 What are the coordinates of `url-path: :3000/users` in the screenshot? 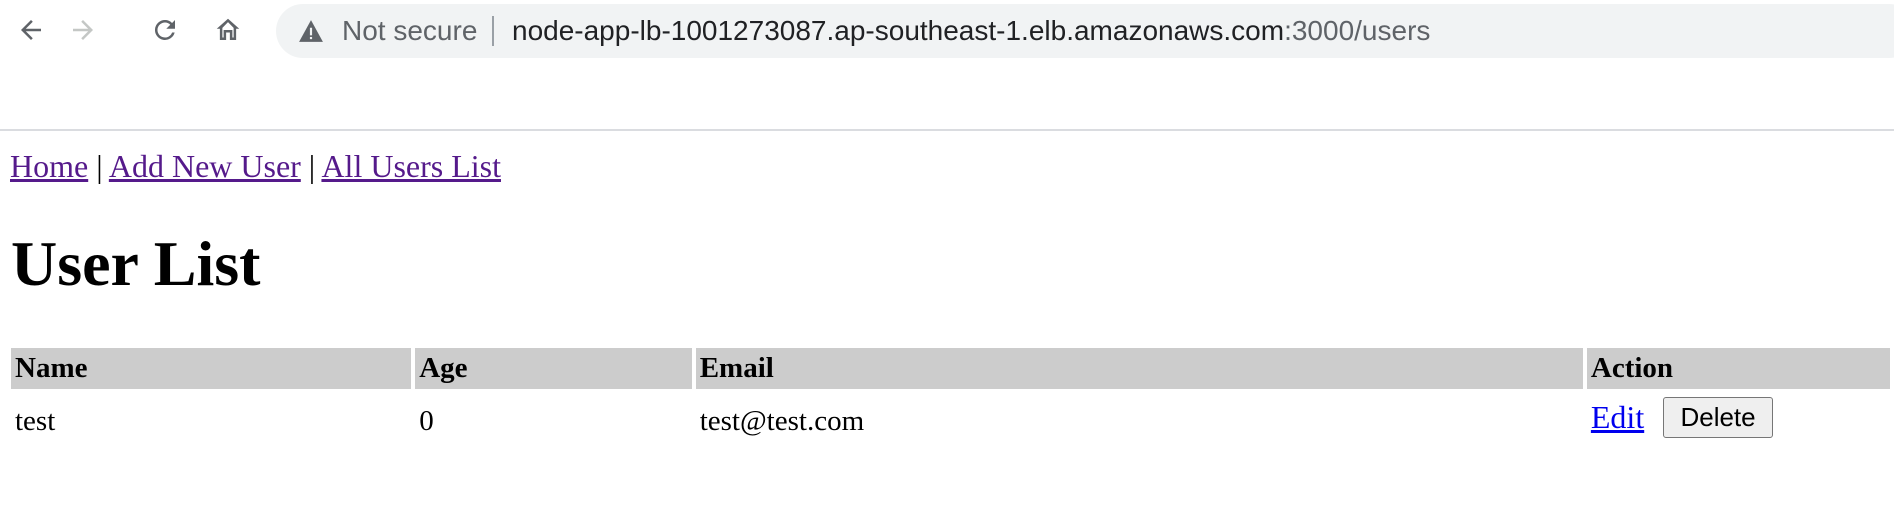 It's located at (1357, 30).